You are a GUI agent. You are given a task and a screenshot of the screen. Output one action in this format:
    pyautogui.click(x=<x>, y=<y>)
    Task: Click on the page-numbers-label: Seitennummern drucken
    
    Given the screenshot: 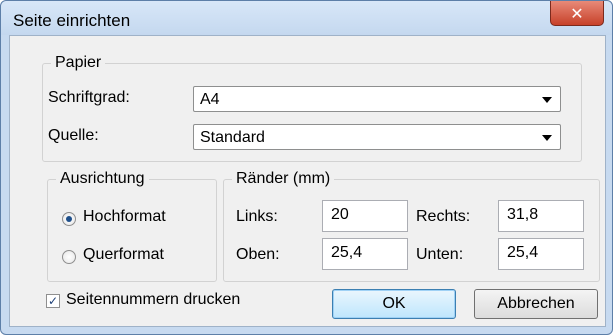 What is the action you would take?
    pyautogui.click(x=153, y=300)
    